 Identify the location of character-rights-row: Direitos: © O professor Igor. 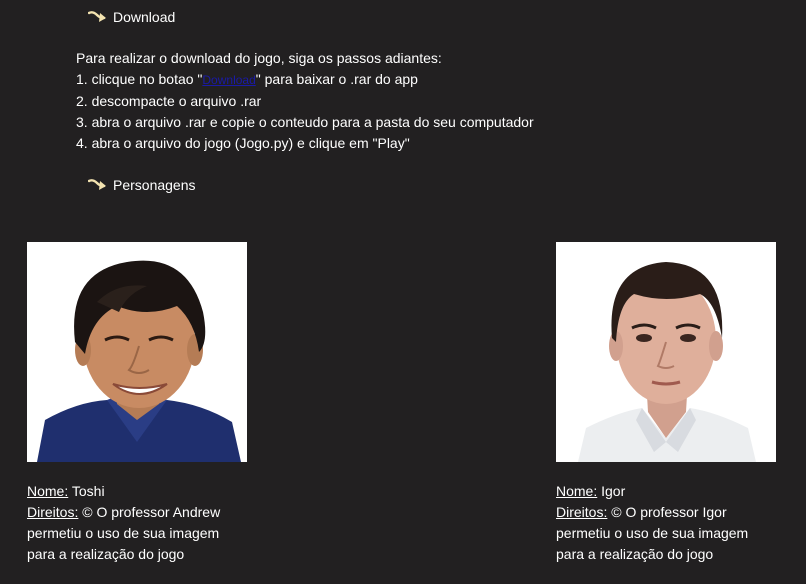
(676, 512).